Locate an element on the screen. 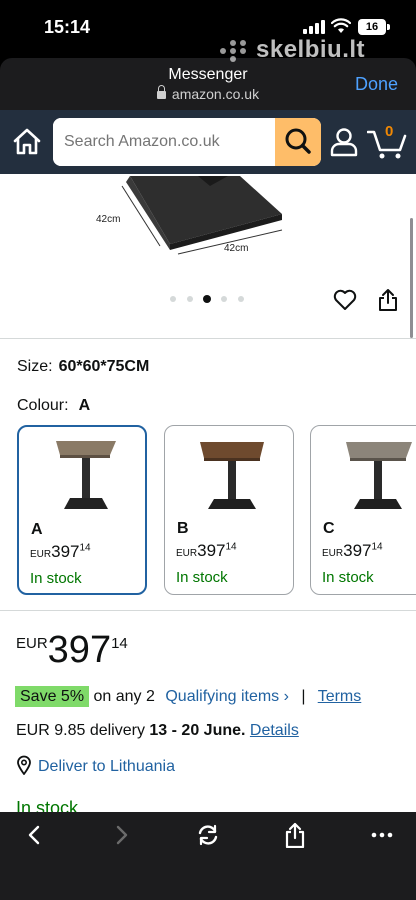 This screenshot has height=900, width=416. size-label: Size: is located at coordinates (35, 366).